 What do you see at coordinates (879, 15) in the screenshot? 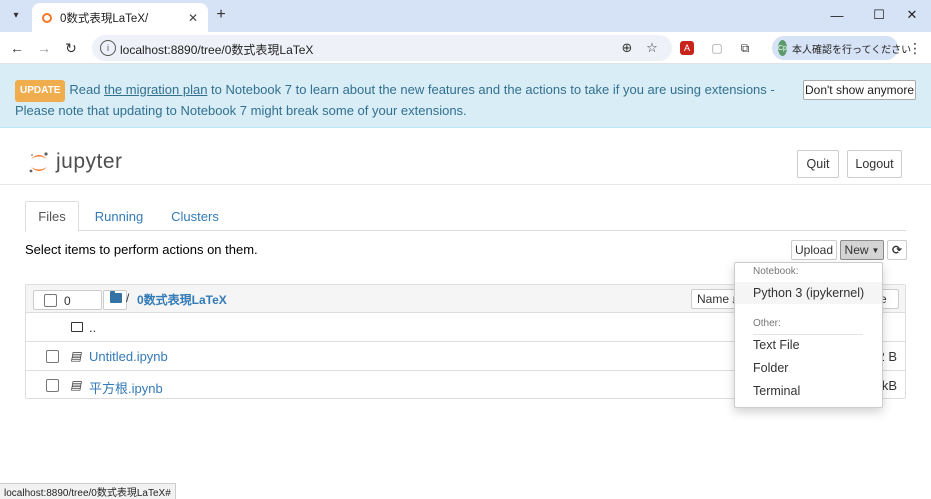
I see `maximize-icon: ☐` at bounding box center [879, 15].